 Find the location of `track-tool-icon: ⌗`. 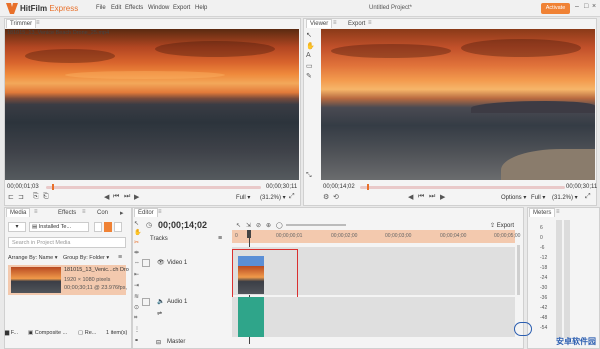

track-tool-icon: ⌗ is located at coordinates (135, 318).